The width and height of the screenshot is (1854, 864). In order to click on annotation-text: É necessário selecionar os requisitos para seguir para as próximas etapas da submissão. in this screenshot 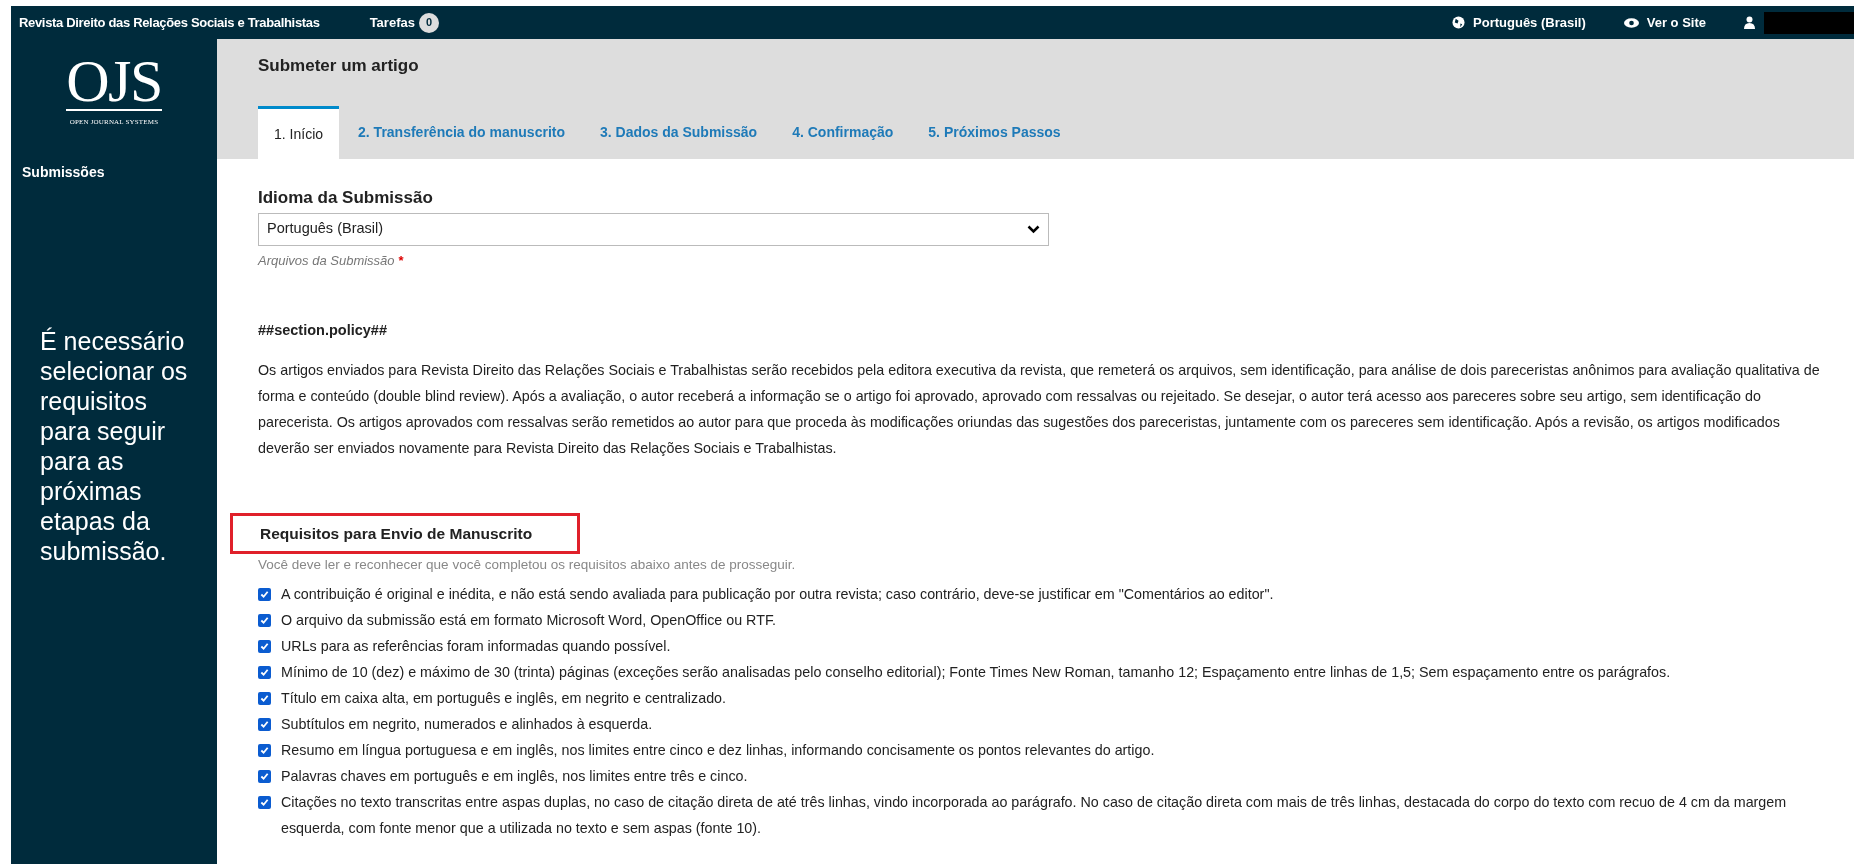, I will do `click(114, 446)`.